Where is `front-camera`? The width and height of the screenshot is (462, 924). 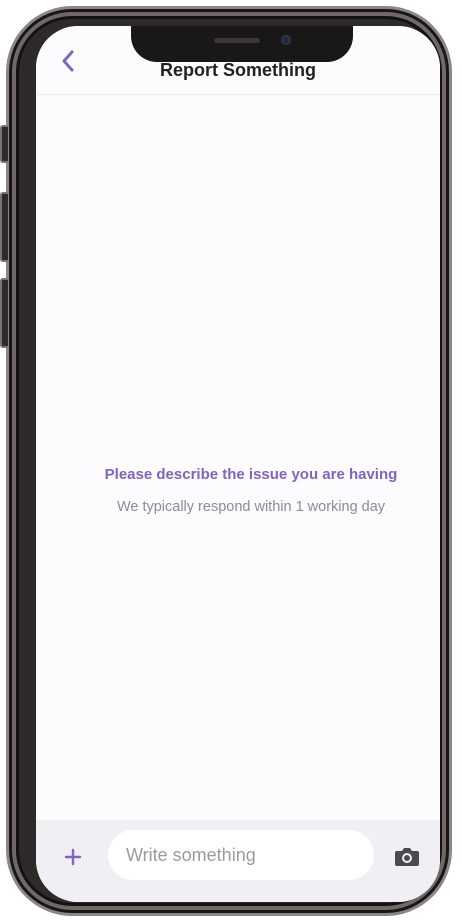
front-camera is located at coordinates (286, 40).